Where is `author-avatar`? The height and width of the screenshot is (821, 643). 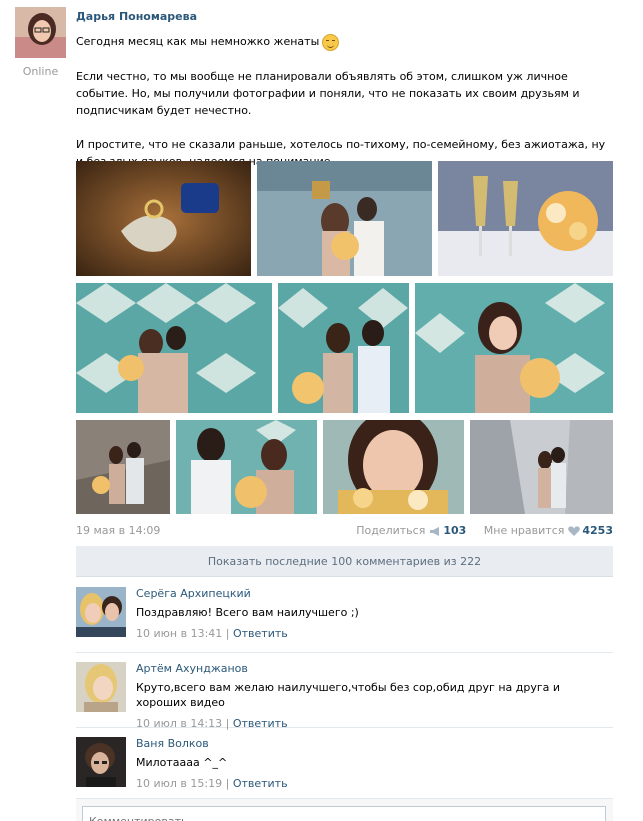
author-avatar is located at coordinates (40, 32).